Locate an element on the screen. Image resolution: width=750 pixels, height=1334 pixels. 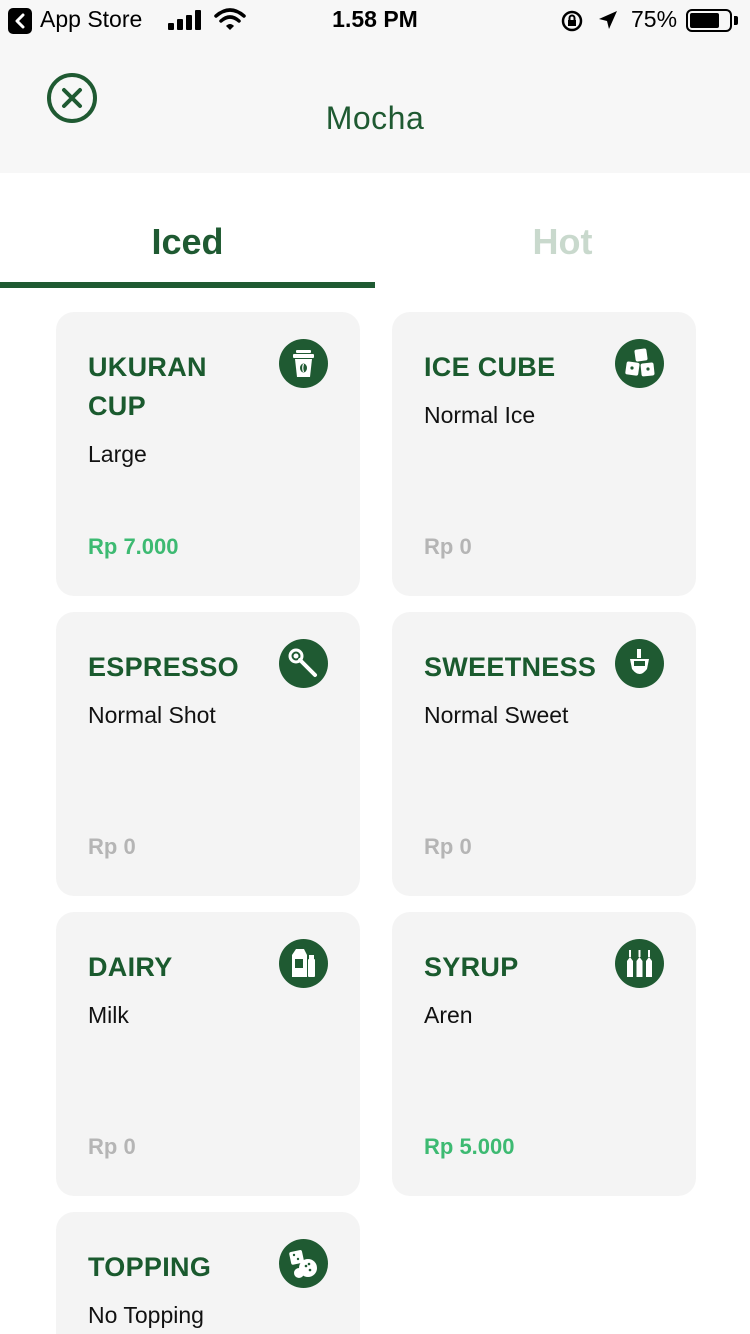
tab-bar: Iced Hot is located at coordinates (375, 231).